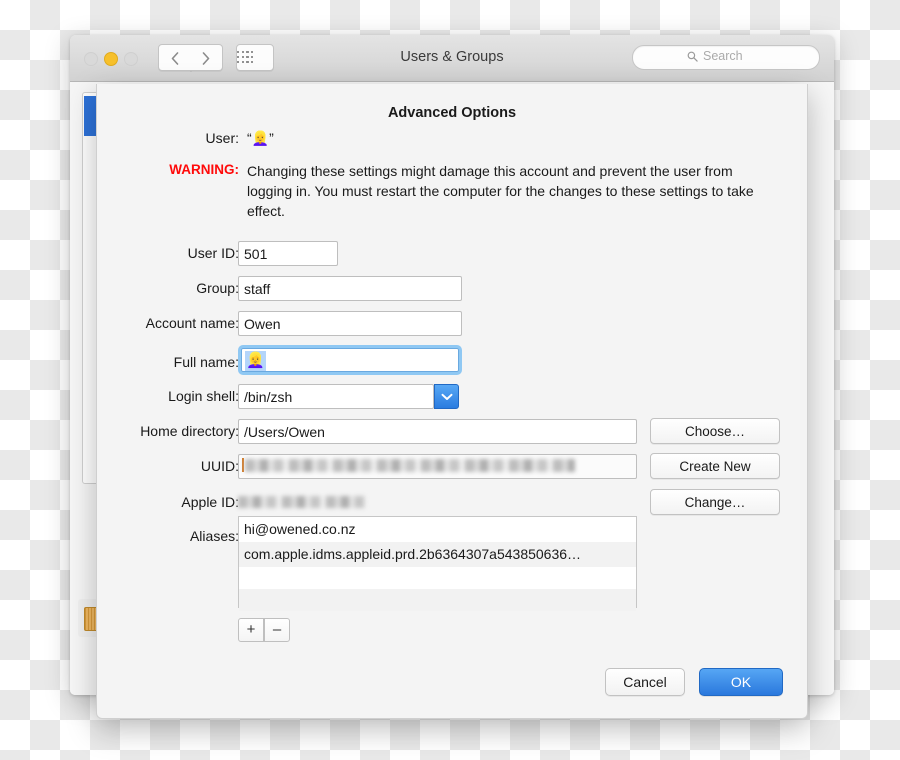 Image resolution: width=900 pixels, height=760 pixels. I want to click on uuid-redacted-value, so click(410, 465).